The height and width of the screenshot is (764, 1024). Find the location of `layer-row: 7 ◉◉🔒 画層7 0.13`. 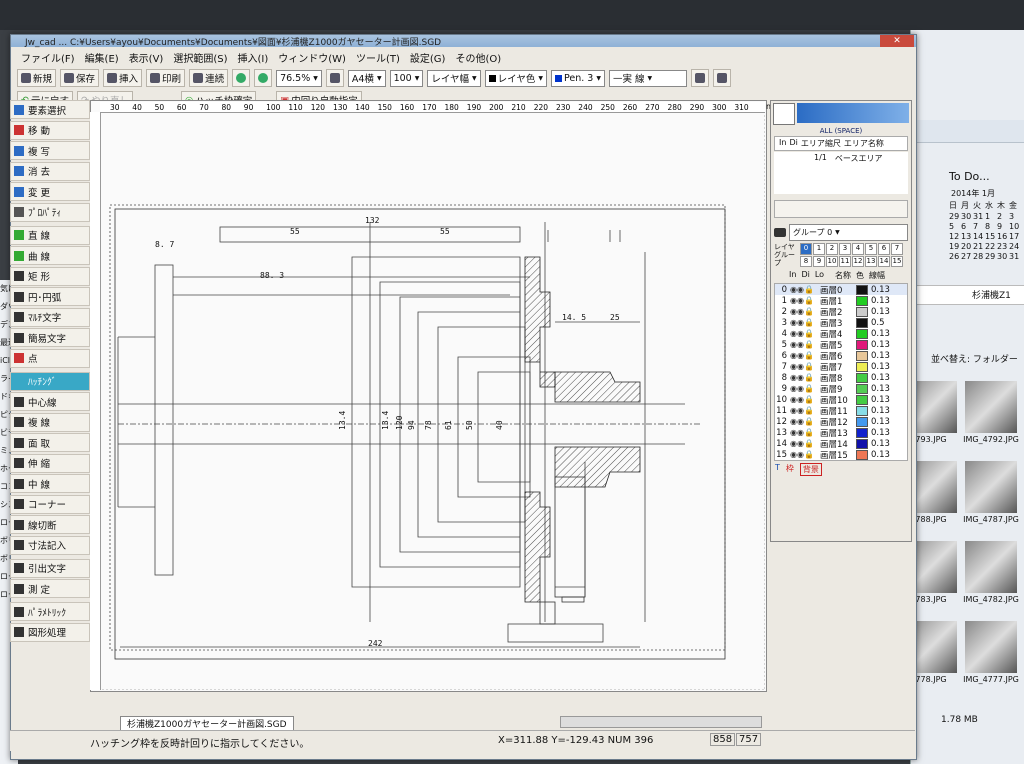

layer-row: 7 ◉◉🔒 画層7 0.13 is located at coordinates (841, 367).